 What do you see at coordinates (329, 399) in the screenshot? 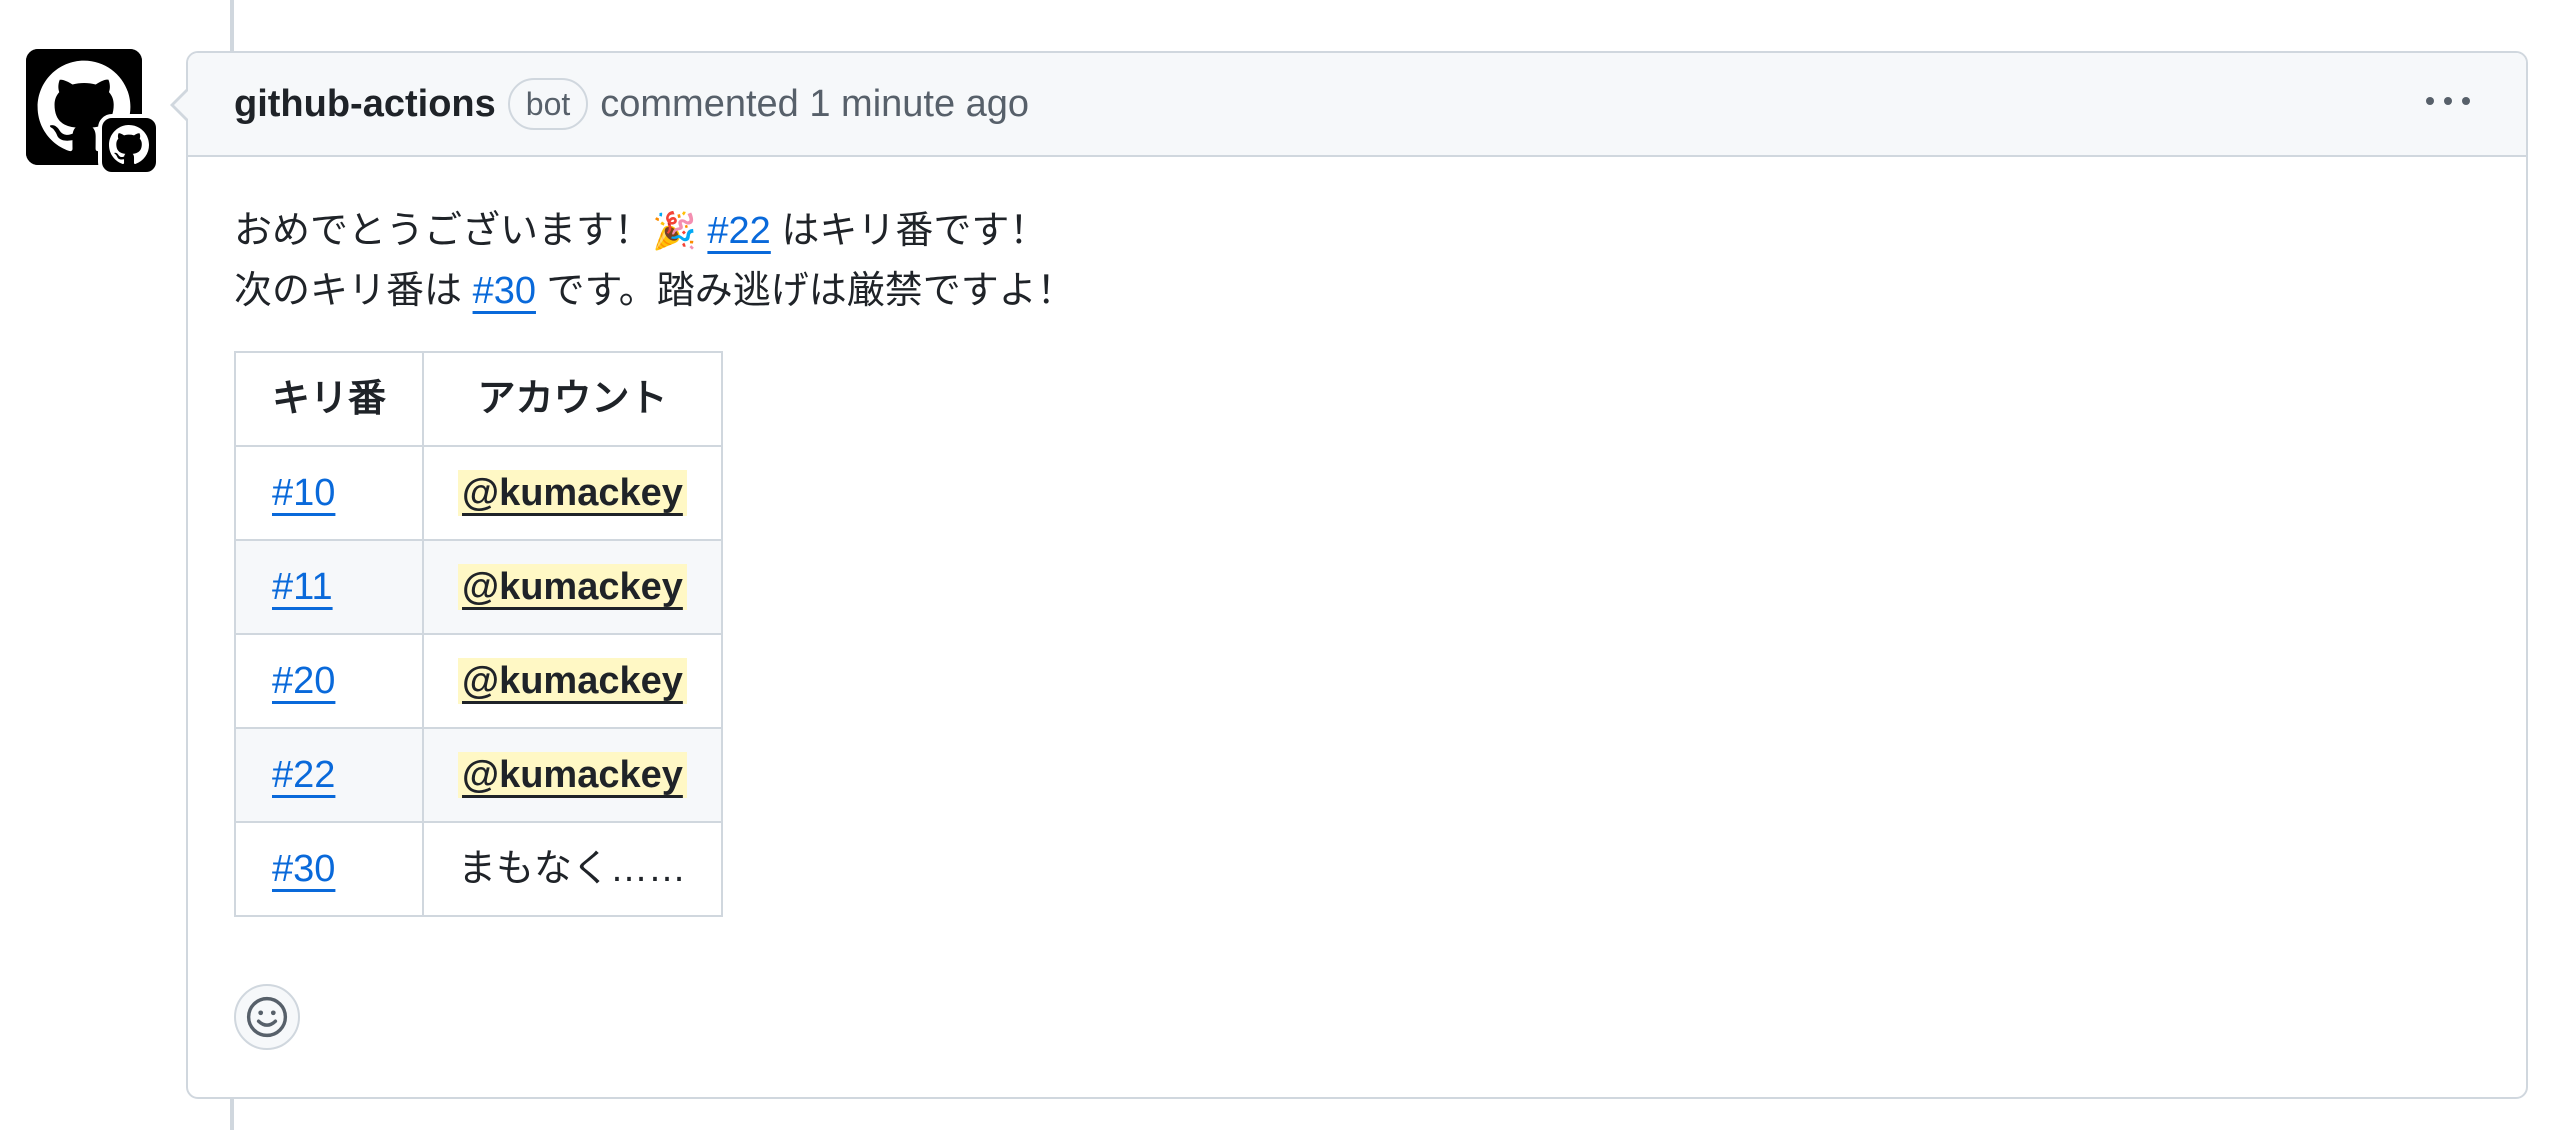
I see `column-header-number: キリ番` at bounding box center [329, 399].